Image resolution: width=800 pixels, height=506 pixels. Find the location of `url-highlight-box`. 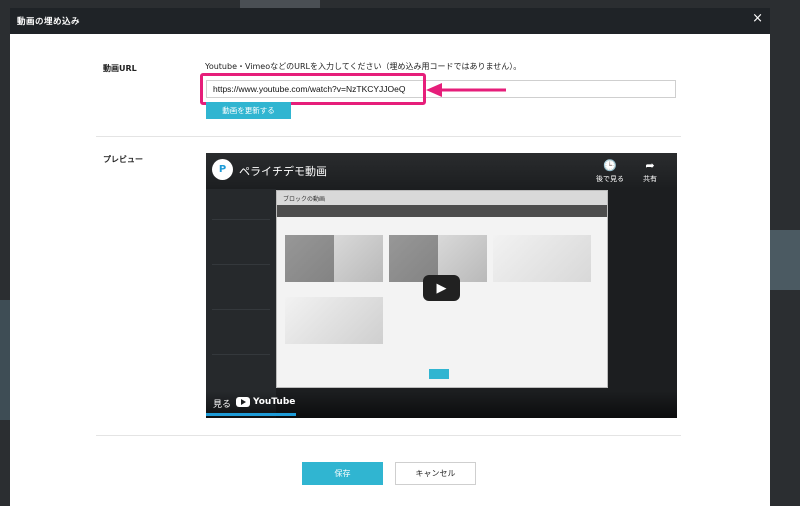

url-highlight-box is located at coordinates (313, 89).